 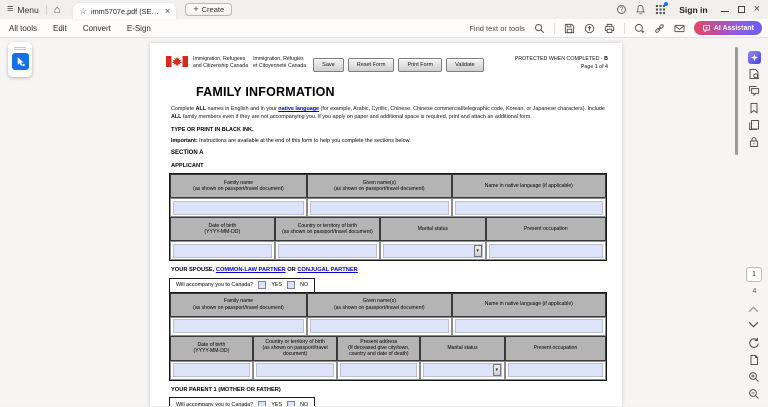 I want to click on protected-block: PROTECTED WHEN COMPLETED - B Page 1 of 4, so click(x=561, y=63).